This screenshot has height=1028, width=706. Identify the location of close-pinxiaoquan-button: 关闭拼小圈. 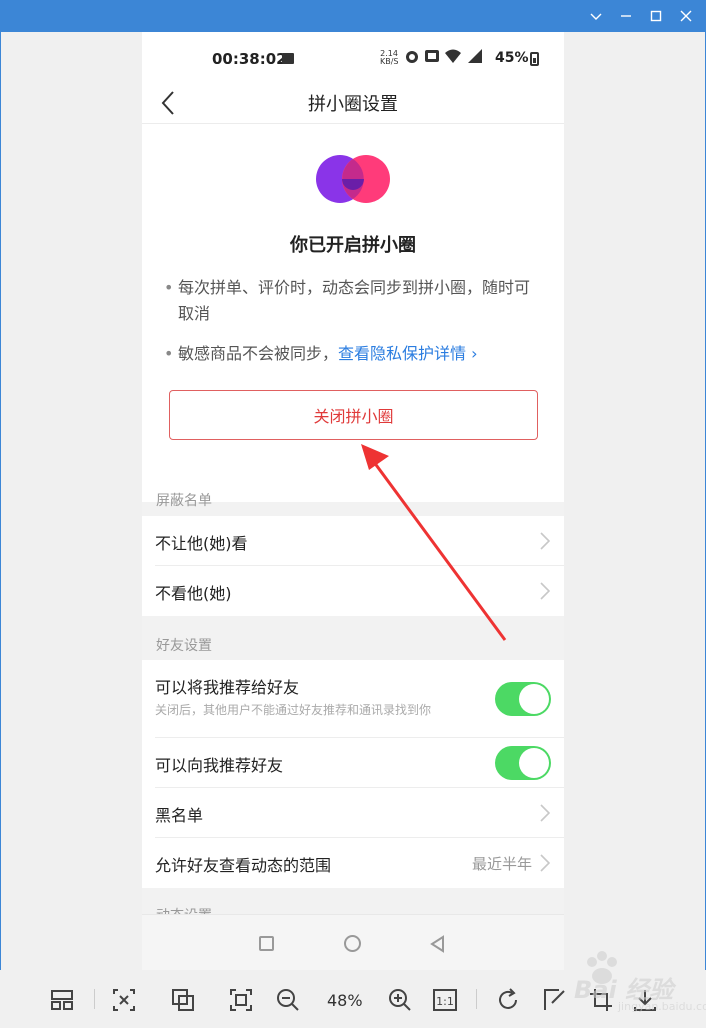
(353, 415).